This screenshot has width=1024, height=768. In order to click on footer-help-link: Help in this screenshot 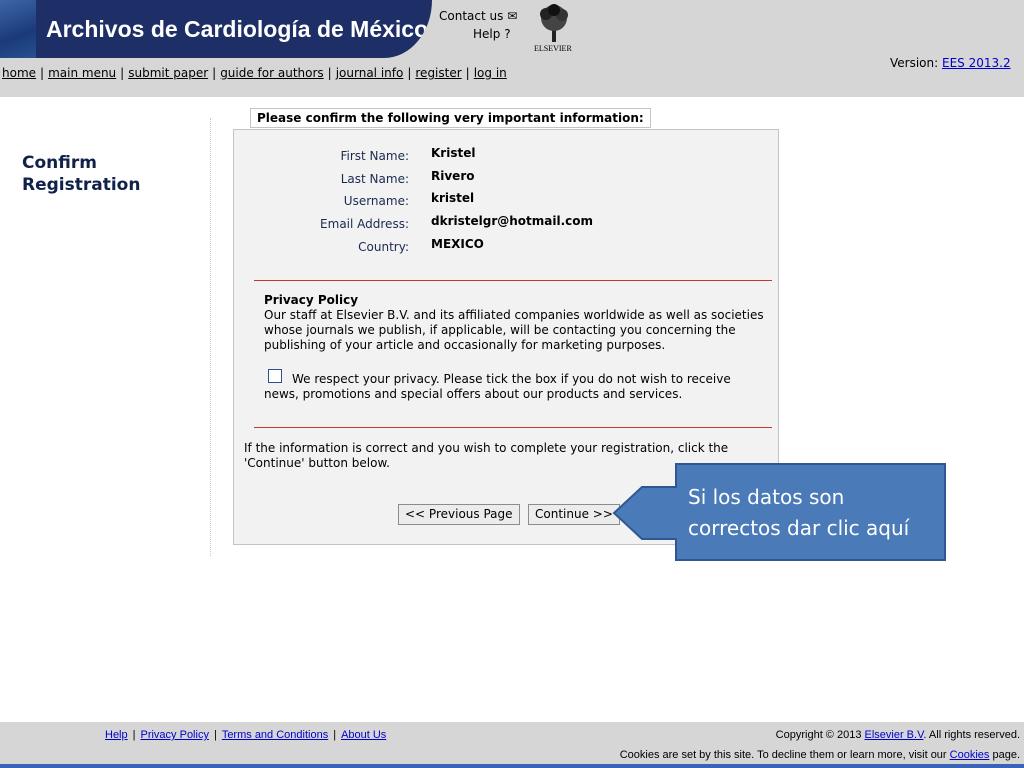, I will do `click(116, 735)`.